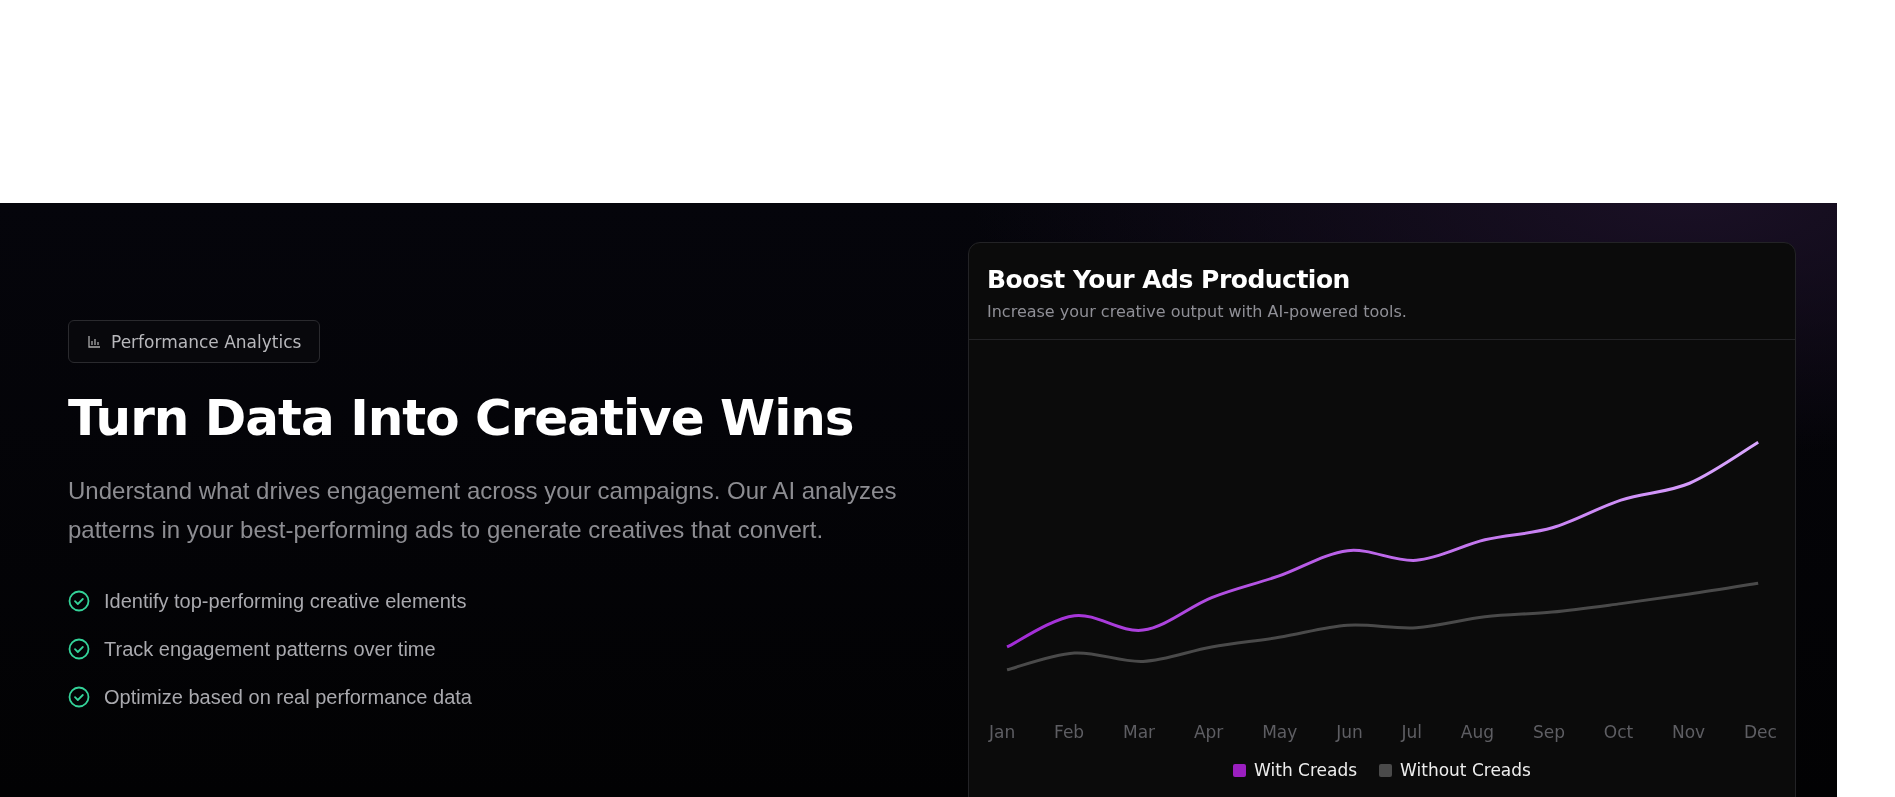 This screenshot has width=1895, height=797. Describe the element at coordinates (270, 649) in the screenshot. I see `feature-text: Track engagement patterns over time` at that location.